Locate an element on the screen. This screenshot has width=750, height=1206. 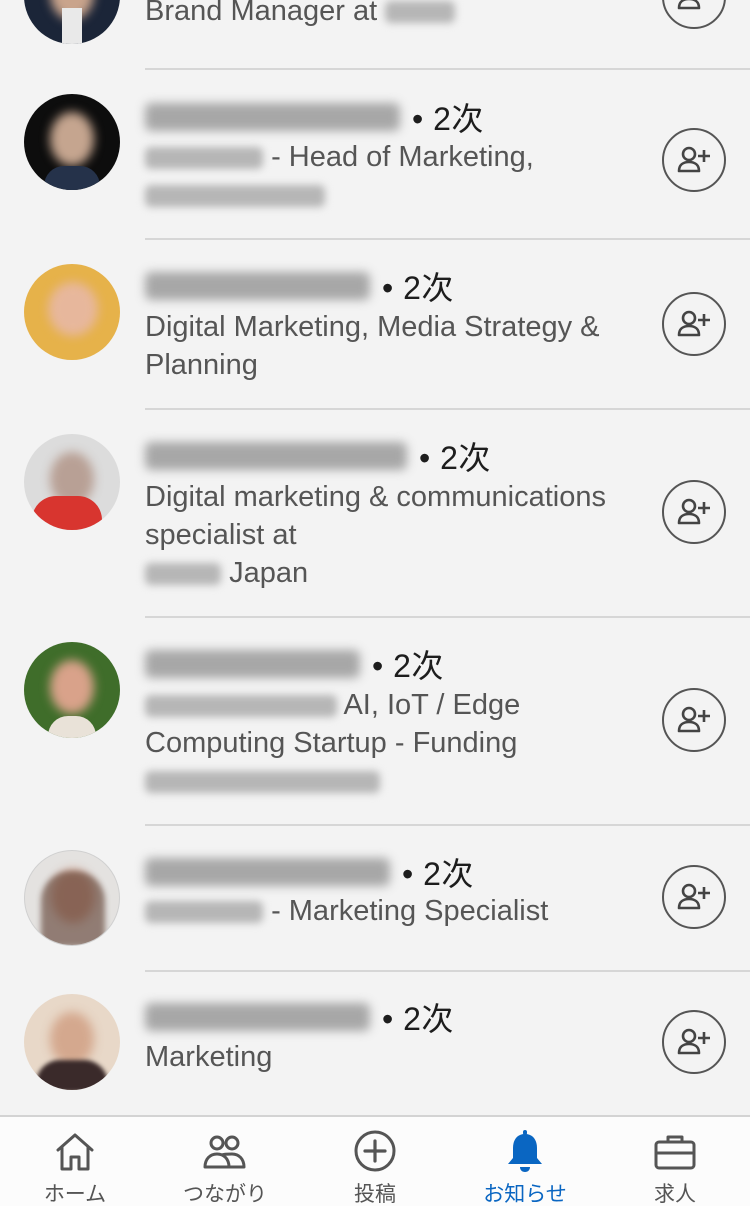
tab-label: お知らせ is located at coordinates (525, 1194).